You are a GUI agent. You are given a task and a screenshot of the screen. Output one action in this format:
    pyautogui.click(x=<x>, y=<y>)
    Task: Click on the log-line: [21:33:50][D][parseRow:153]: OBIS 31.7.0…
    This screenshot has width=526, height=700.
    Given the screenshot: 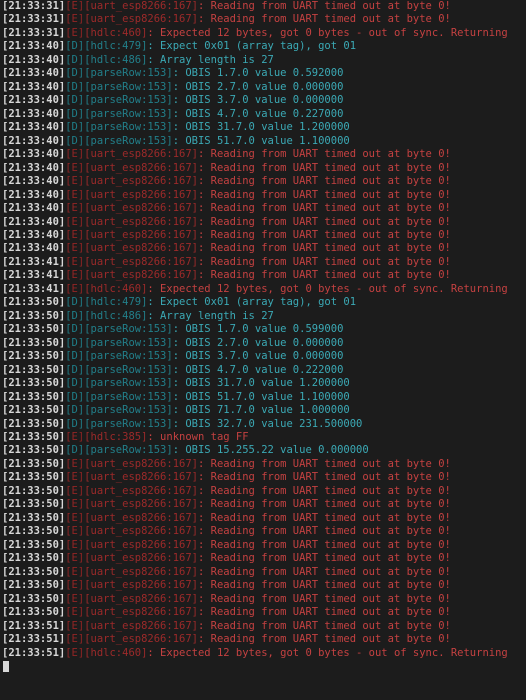 What is the action you would take?
    pyautogui.click(x=263, y=383)
    